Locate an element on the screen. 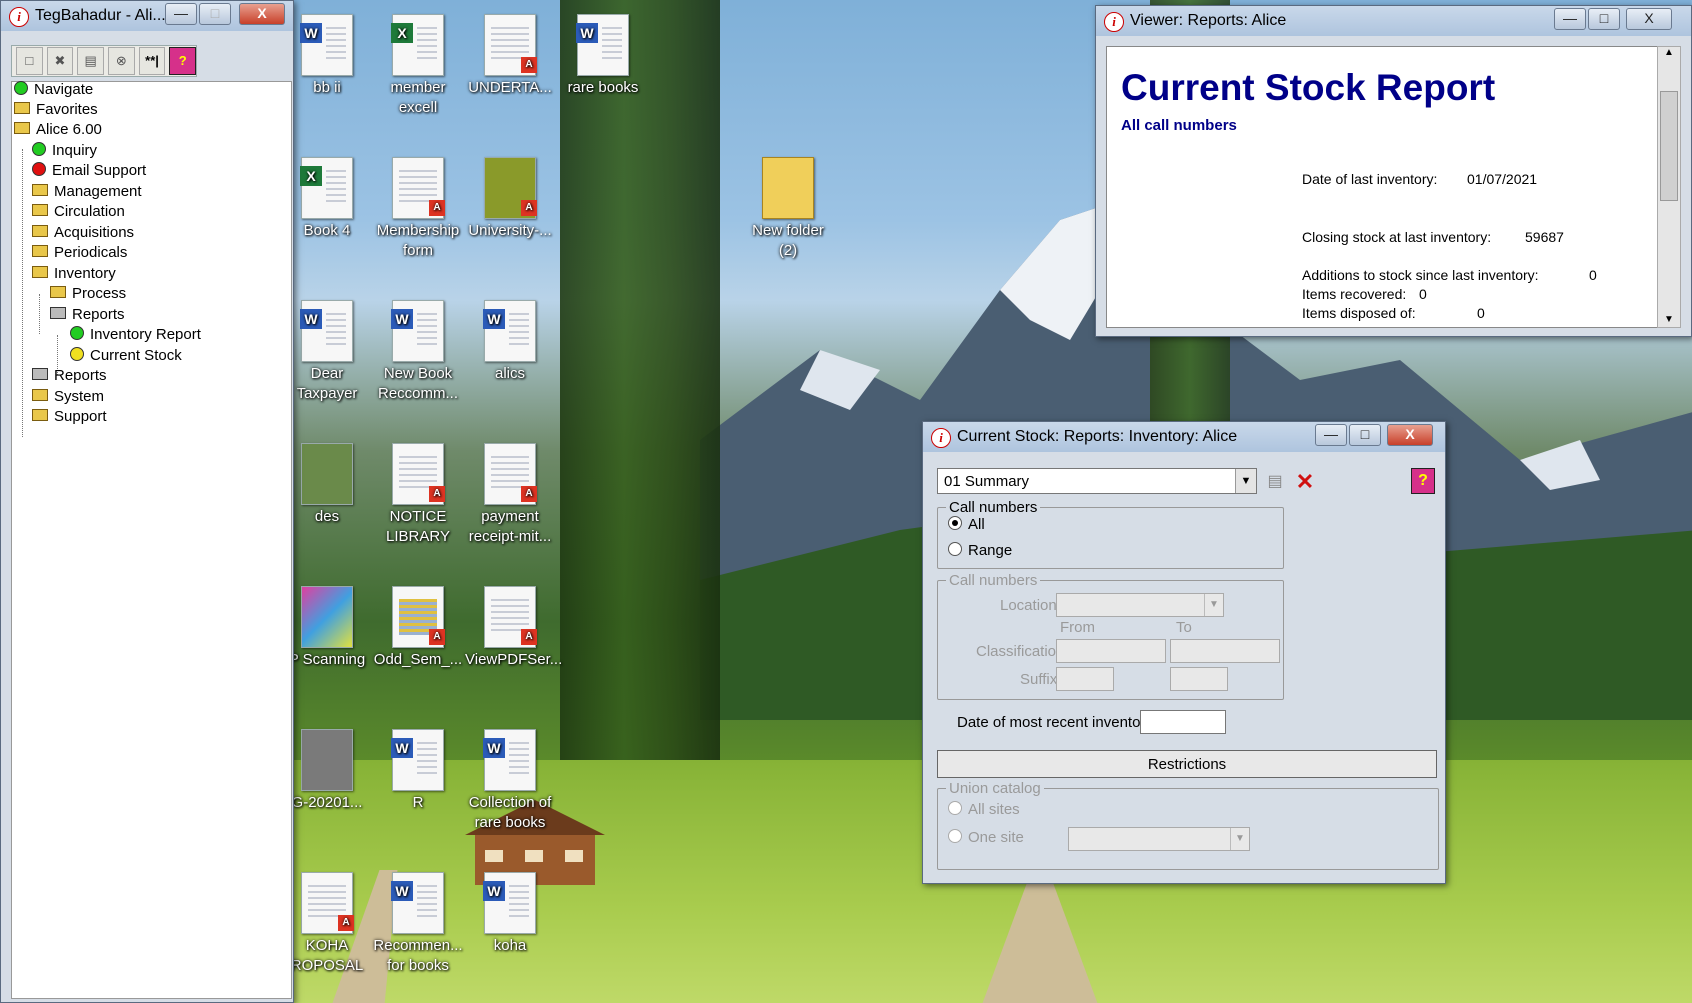 The height and width of the screenshot is (1003, 1692). location-select: ▼ is located at coordinates (1140, 605).